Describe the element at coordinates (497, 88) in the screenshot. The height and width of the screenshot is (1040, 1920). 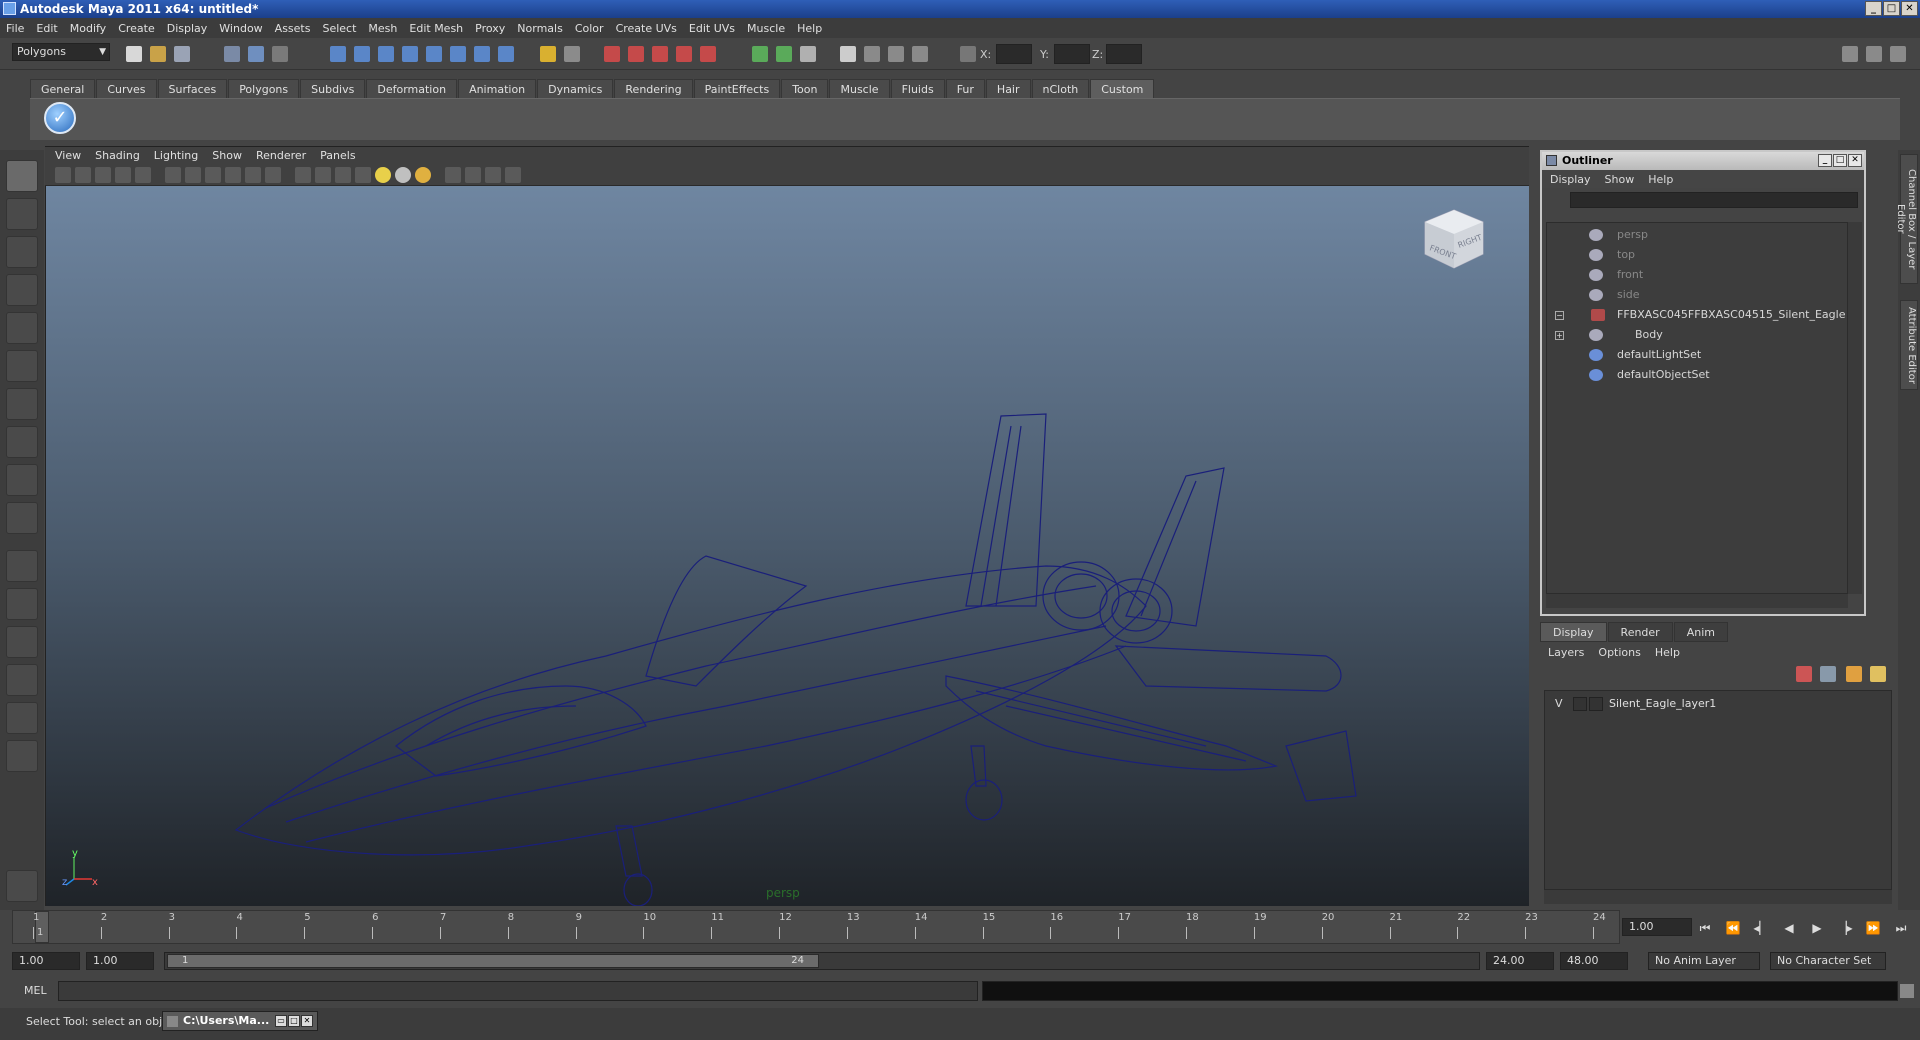
I see `shelf-tab-animation: Animation` at that location.